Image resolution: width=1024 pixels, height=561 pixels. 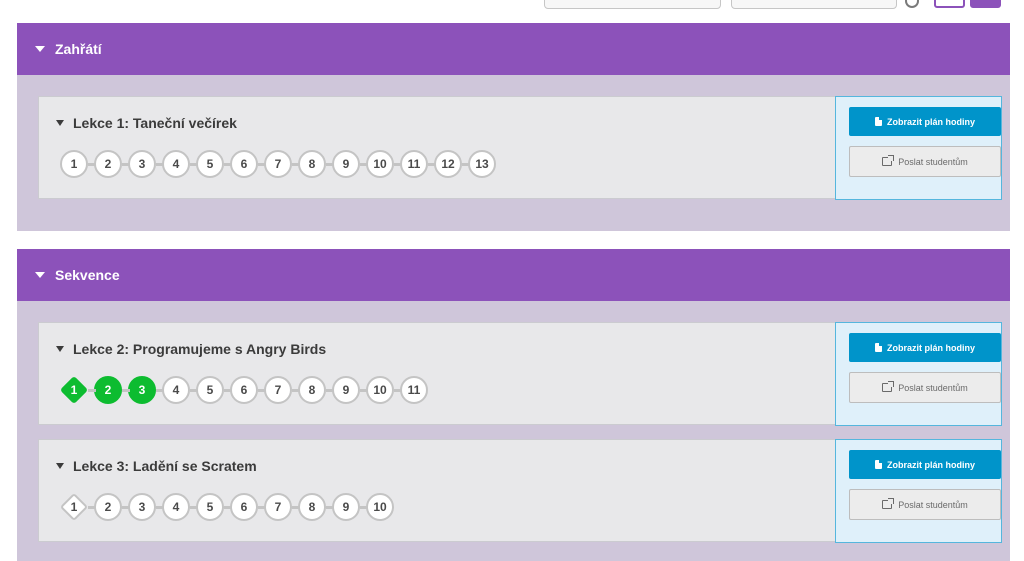 What do you see at coordinates (142, 507) in the screenshot?
I see `level-number: 3` at bounding box center [142, 507].